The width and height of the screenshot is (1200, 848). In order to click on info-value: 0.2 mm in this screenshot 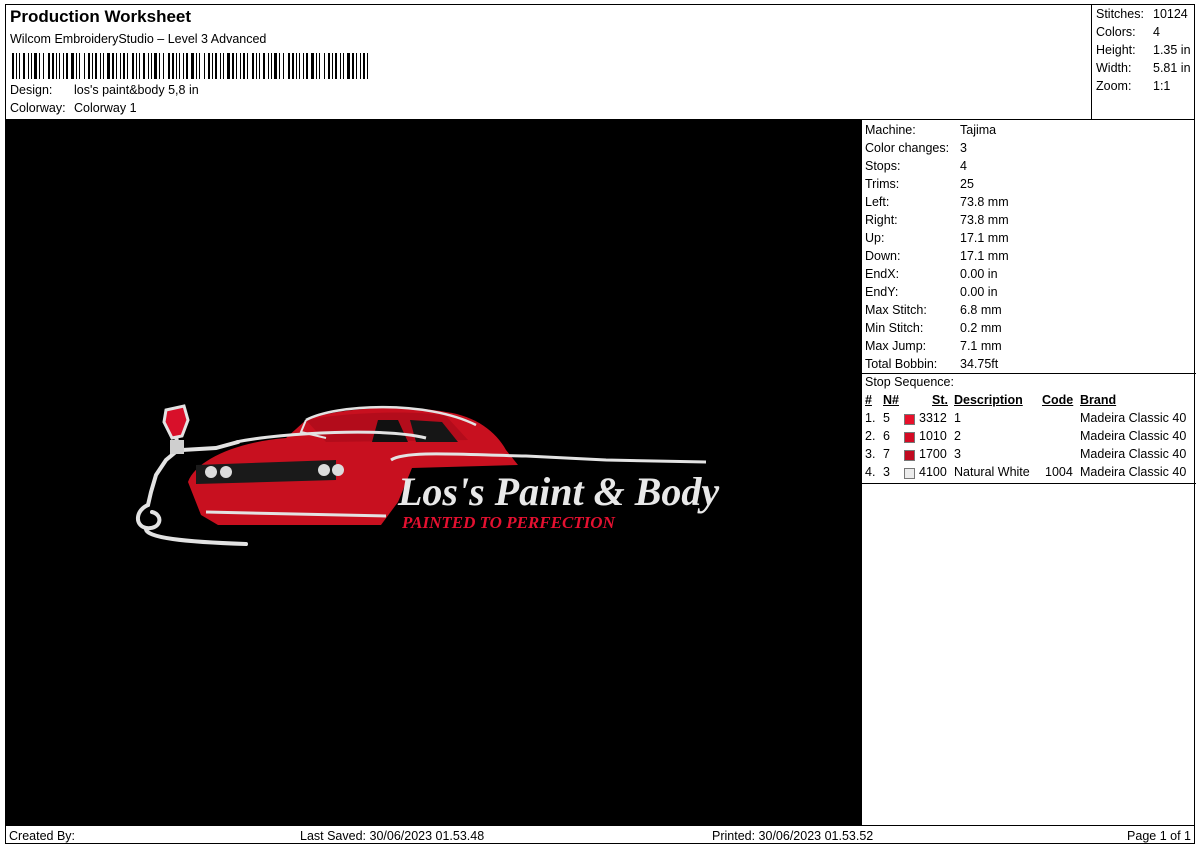, I will do `click(981, 328)`.